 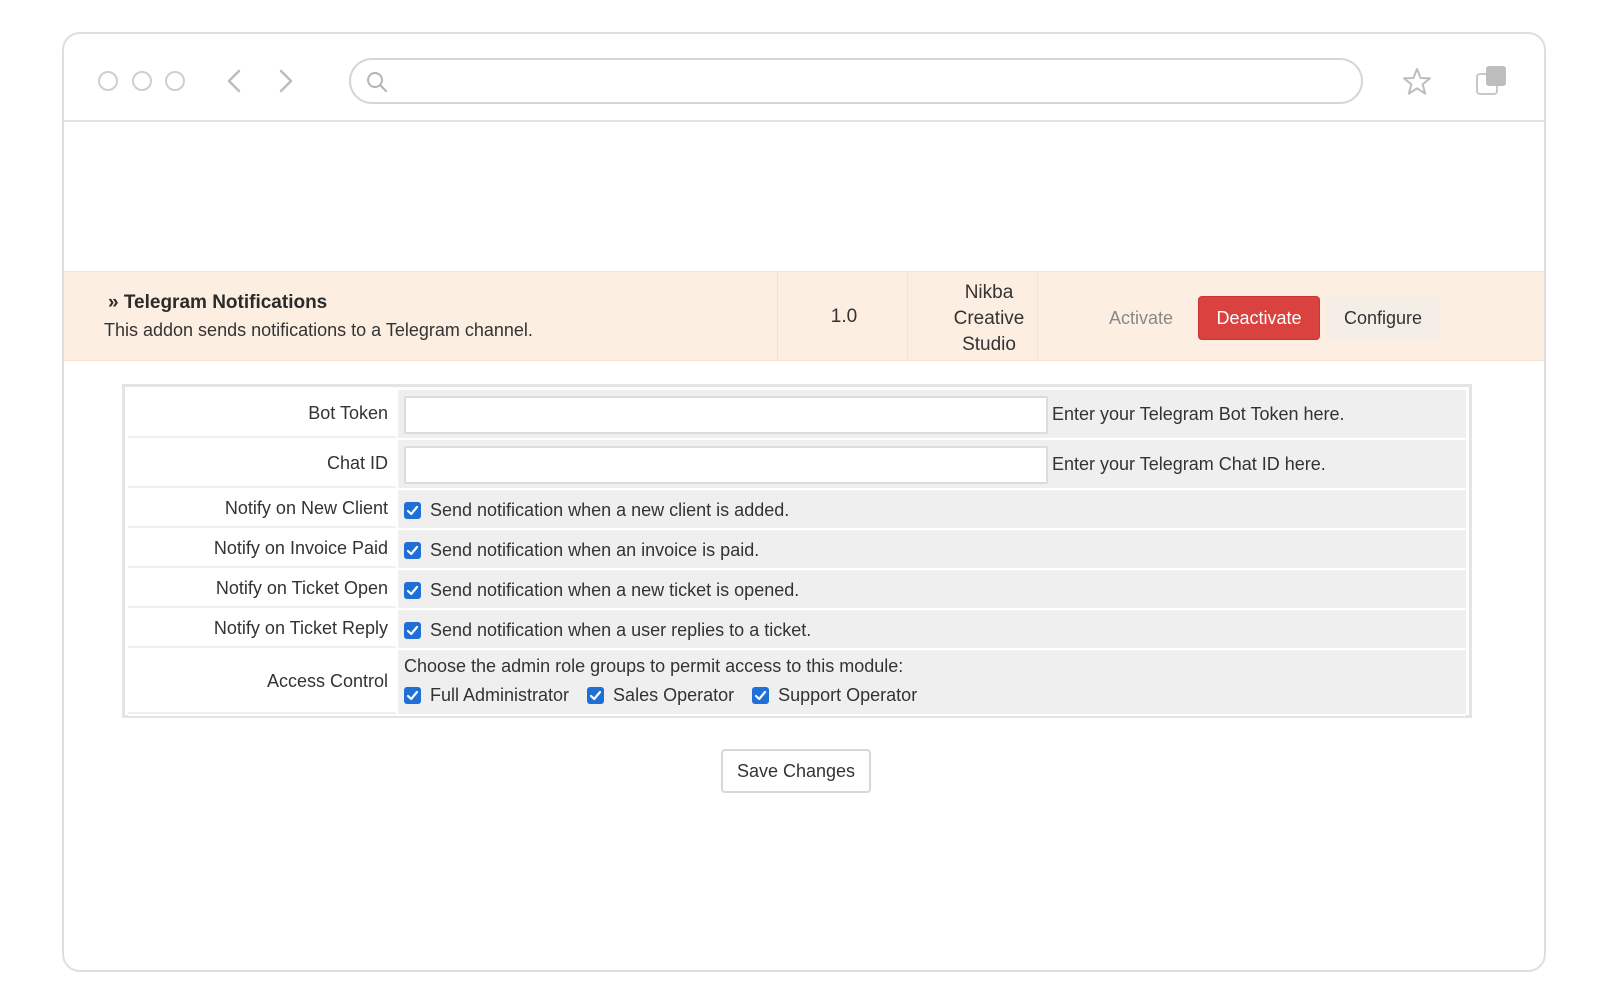 What do you see at coordinates (262, 589) in the screenshot?
I see `notify-ticket-open-label: Notify on Ticket Open` at bounding box center [262, 589].